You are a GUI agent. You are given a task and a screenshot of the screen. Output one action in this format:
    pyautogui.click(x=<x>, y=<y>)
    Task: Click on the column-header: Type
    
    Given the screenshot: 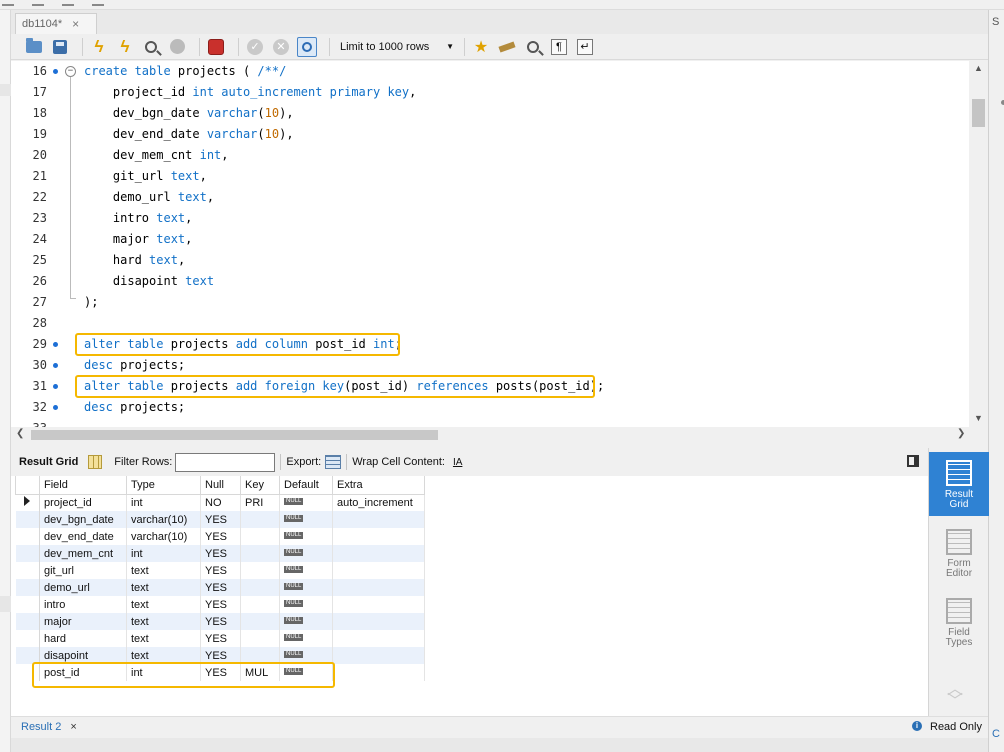 What is the action you would take?
    pyautogui.click(x=163, y=485)
    